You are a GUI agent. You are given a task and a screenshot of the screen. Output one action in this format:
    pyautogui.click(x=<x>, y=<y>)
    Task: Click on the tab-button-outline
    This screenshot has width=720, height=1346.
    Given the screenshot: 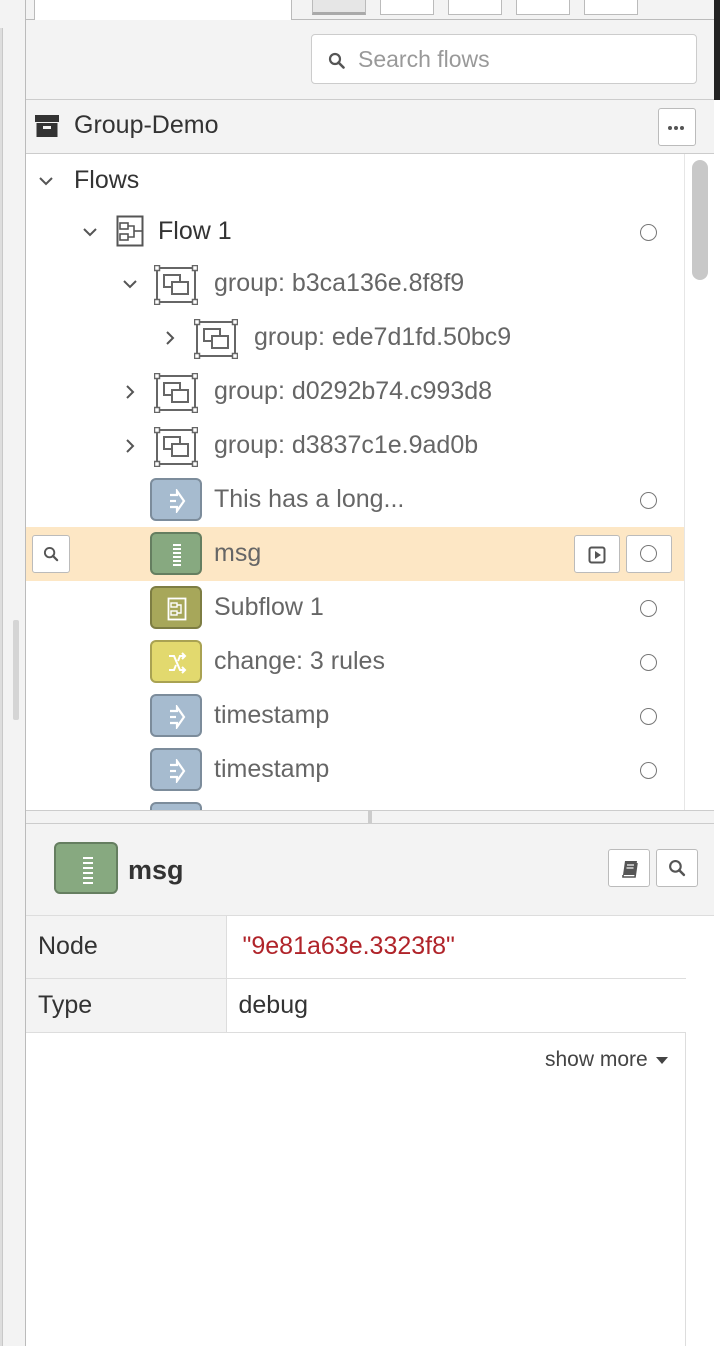 What is the action you would take?
    pyautogui.click(x=339, y=7)
    